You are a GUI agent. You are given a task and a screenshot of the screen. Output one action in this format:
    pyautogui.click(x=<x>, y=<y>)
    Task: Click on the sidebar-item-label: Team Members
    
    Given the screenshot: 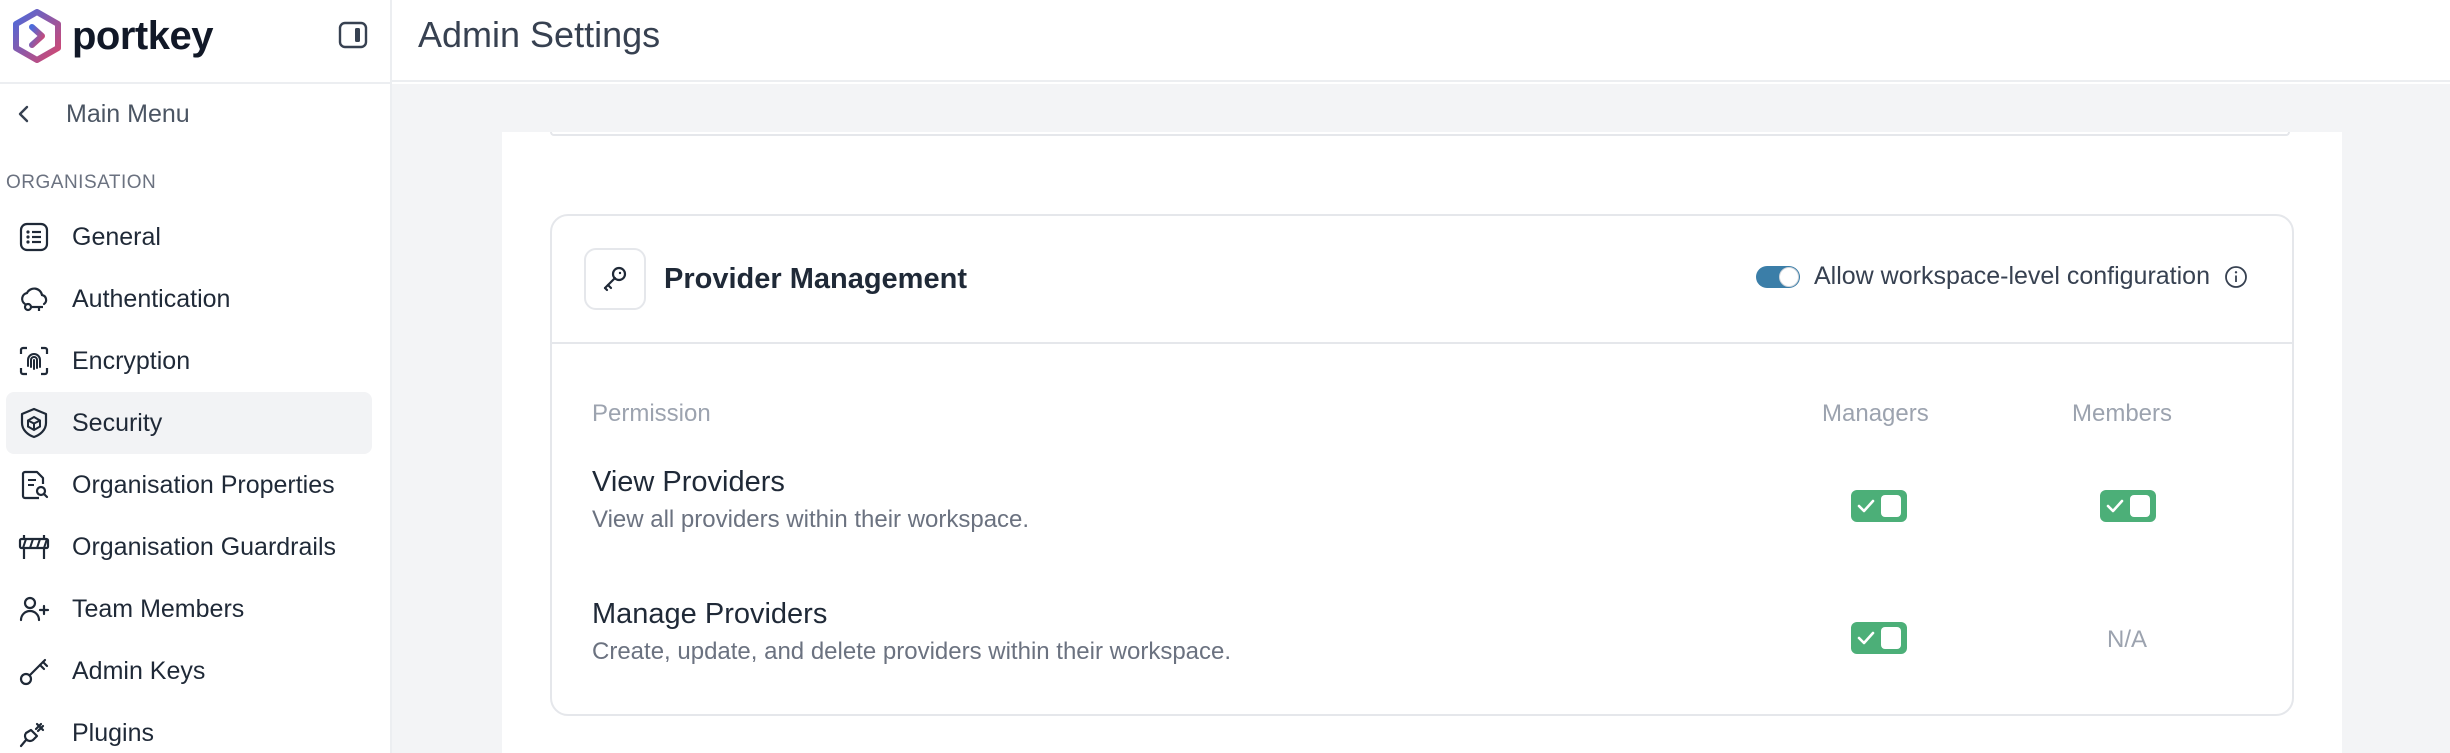 What is the action you would take?
    pyautogui.click(x=158, y=608)
    